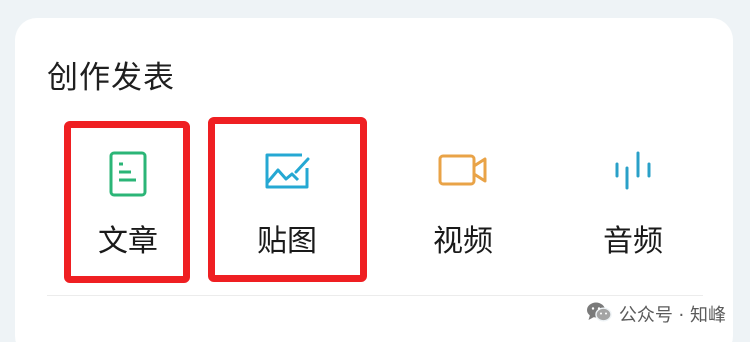 The height and width of the screenshot is (342, 750). What do you see at coordinates (463, 200) in the screenshot?
I see `publish-video-button: 视频` at bounding box center [463, 200].